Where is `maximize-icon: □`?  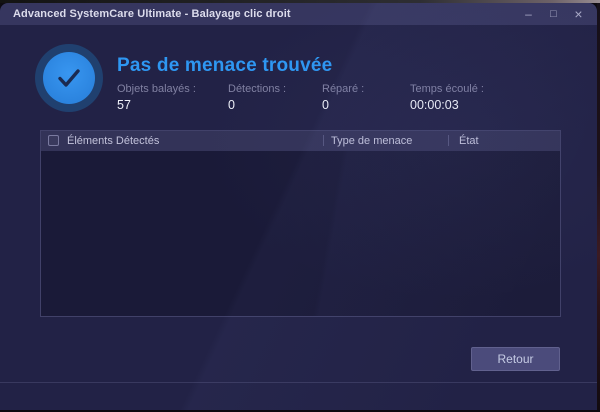 maximize-icon: □ is located at coordinates (553, 14).